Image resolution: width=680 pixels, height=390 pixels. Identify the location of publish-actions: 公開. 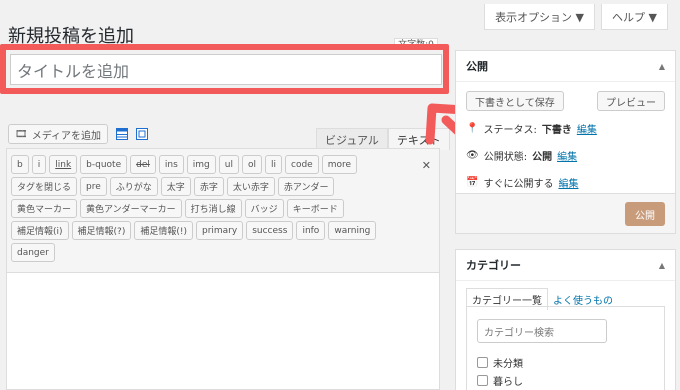
(565, 213).